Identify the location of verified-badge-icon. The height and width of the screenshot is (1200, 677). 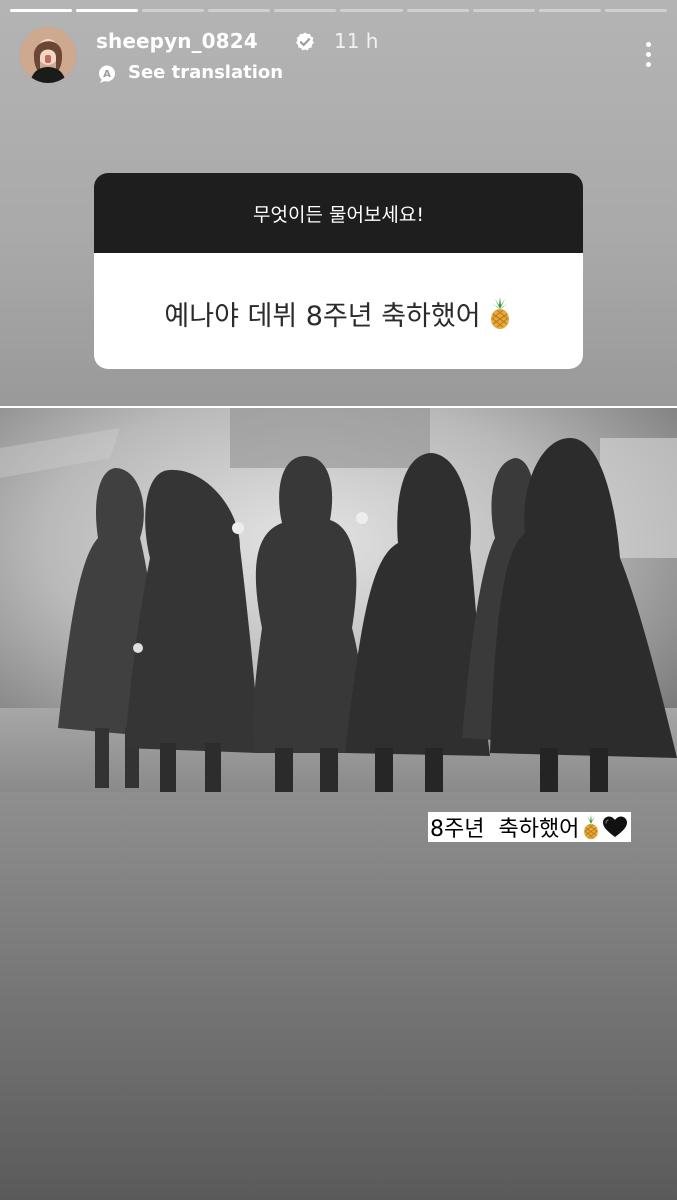
(305, 41).